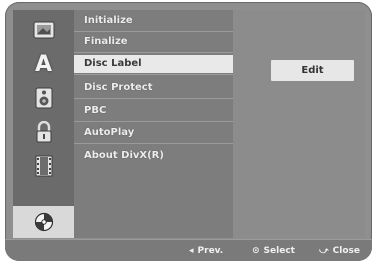 The width and height of the screenshot is (379, 266). What do you see at coordinates (324, 251) in the screenshot?
I see `return-icon: ⤻` at bounding box center [324, 251].